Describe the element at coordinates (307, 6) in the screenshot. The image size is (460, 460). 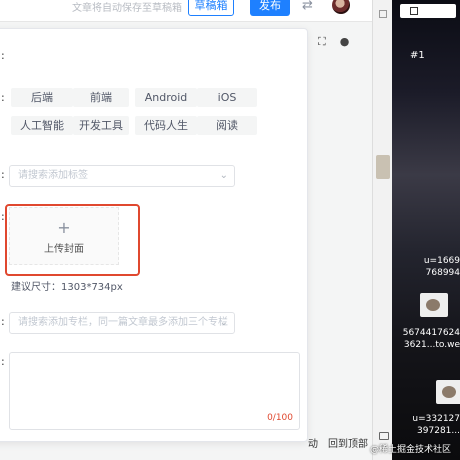
I see `switch-editor-icon: ⇄` at that location.